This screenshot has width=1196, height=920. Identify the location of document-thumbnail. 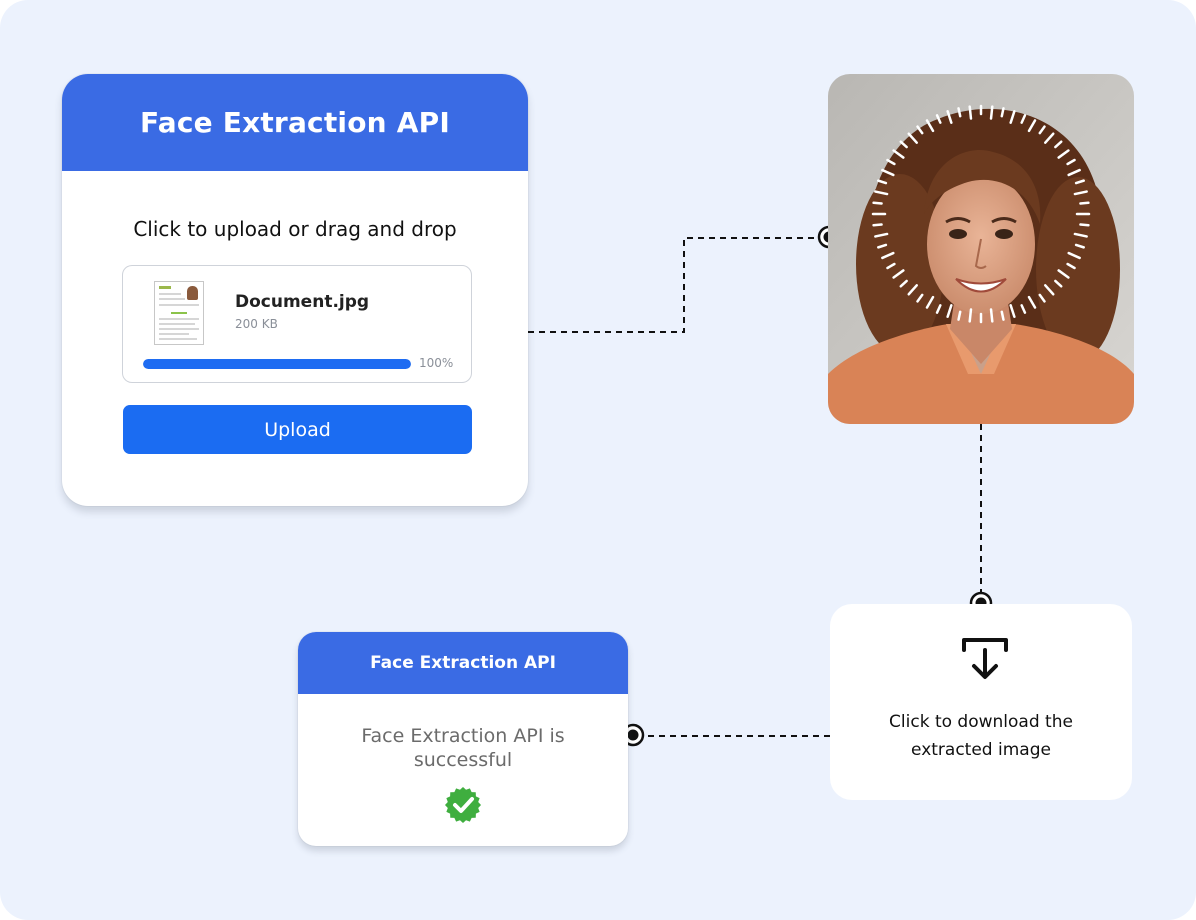
(179, 313).